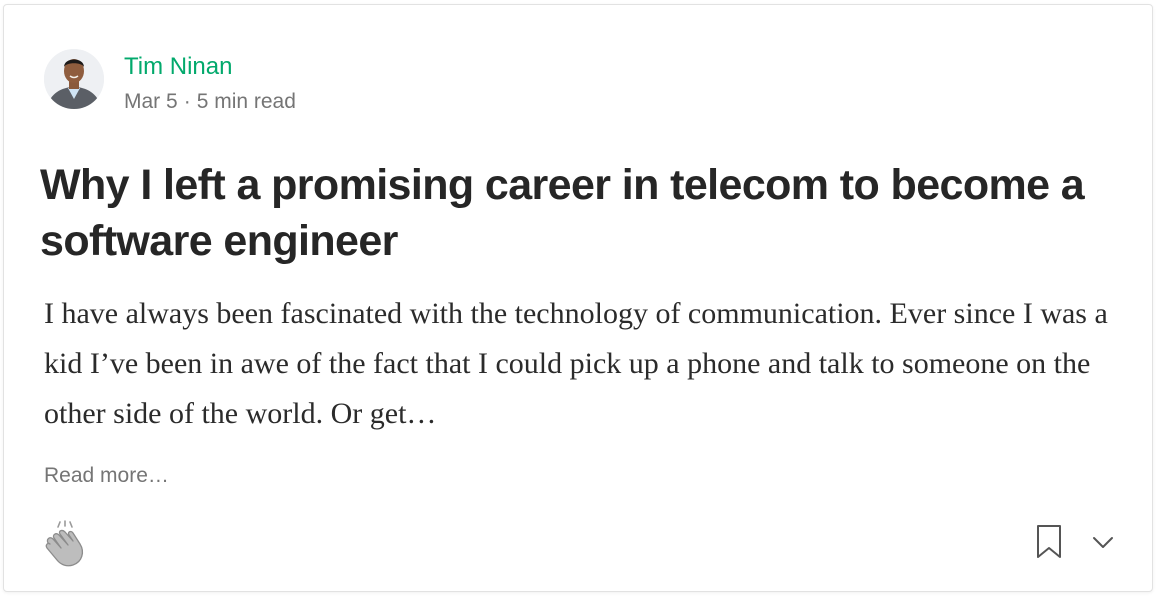  I want to click on avatar-image, so click(74, 79).